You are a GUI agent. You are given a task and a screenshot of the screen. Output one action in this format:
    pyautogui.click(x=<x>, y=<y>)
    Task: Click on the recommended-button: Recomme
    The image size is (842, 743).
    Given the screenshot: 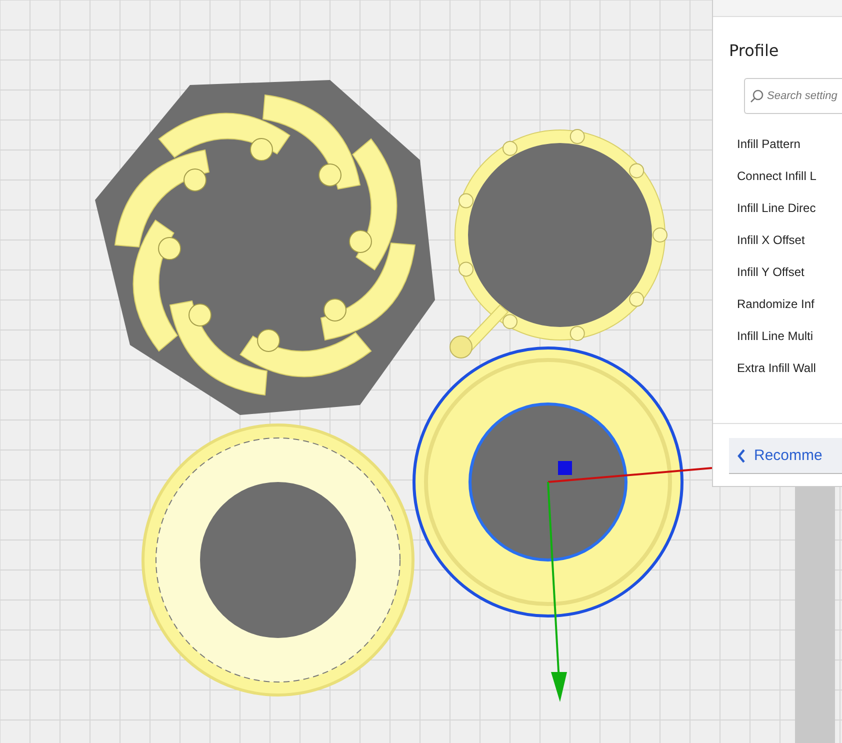 What is the action you would take?
    pyautogui.click(x=785, y=456)
    